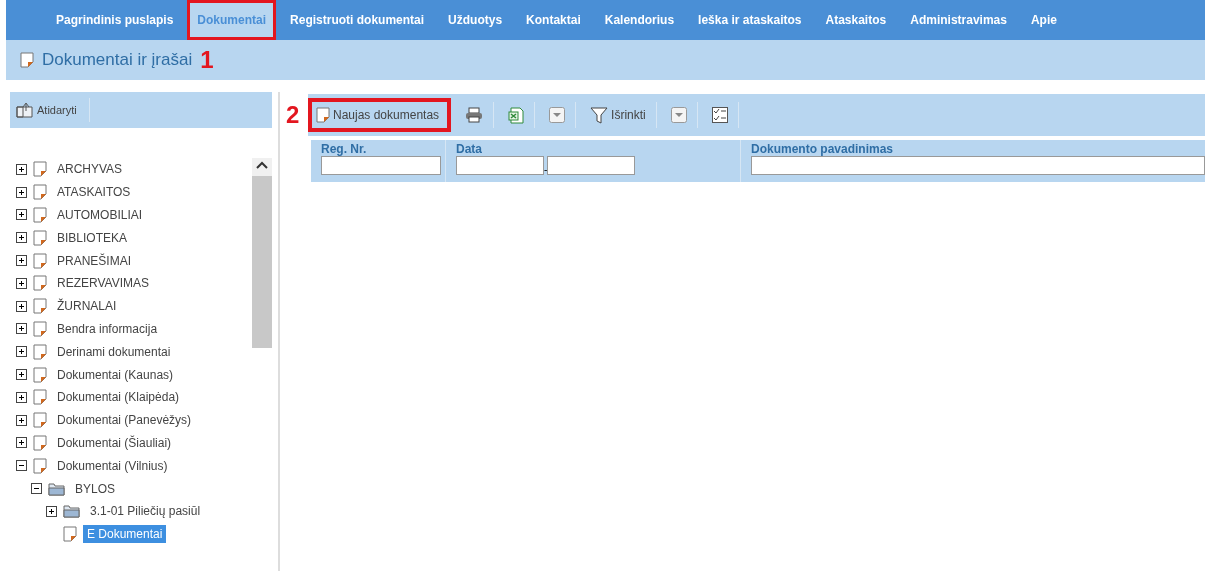  I want to click on print-icon, so click(474, 115).